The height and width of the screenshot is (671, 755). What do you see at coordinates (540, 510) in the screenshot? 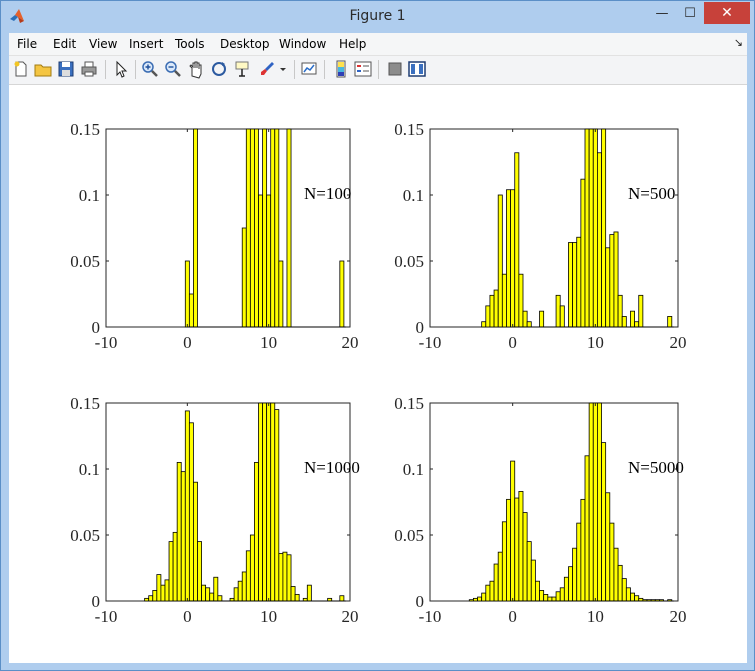
I see `subplot-4: -10 0 10 2000.050.10.15N=5000` at bounding box center [540, 510].